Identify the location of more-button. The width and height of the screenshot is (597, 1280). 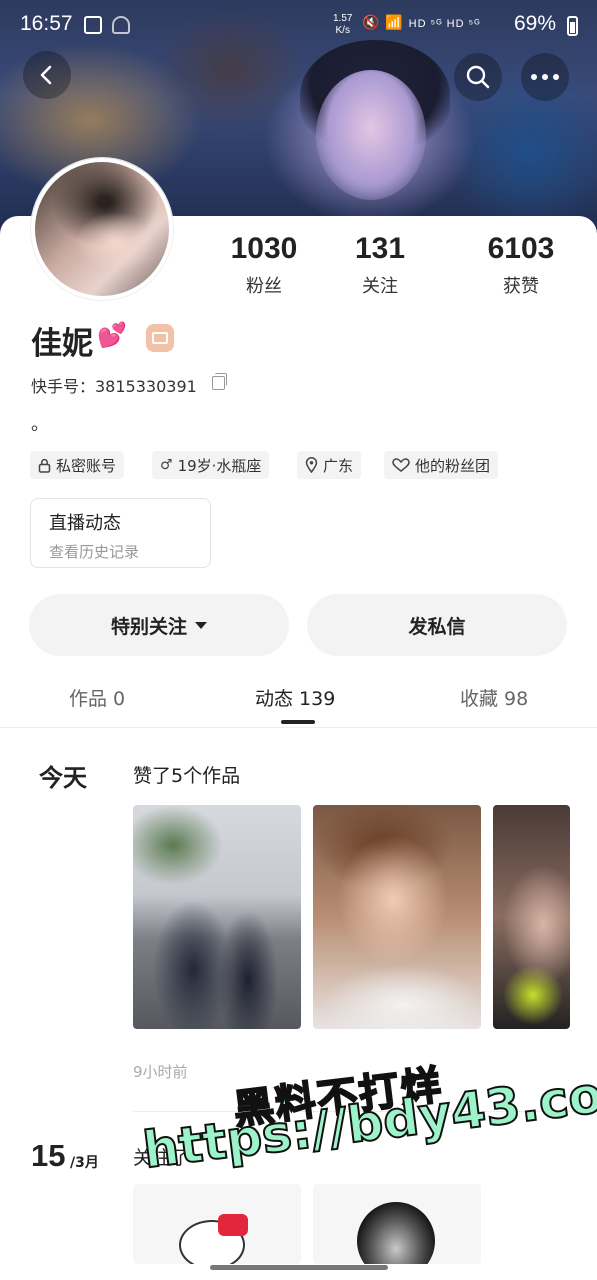
(545, 77).